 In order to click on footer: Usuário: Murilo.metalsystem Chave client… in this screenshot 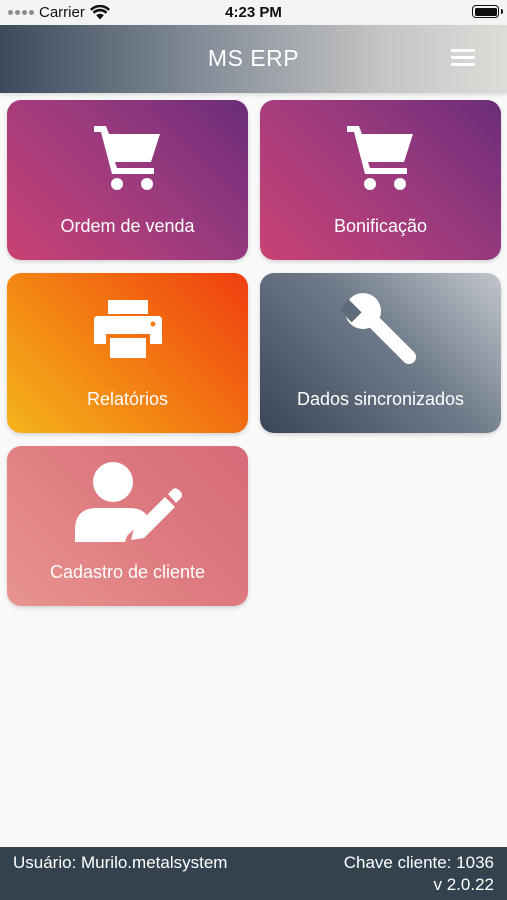, I will do `click(253, 873)`.